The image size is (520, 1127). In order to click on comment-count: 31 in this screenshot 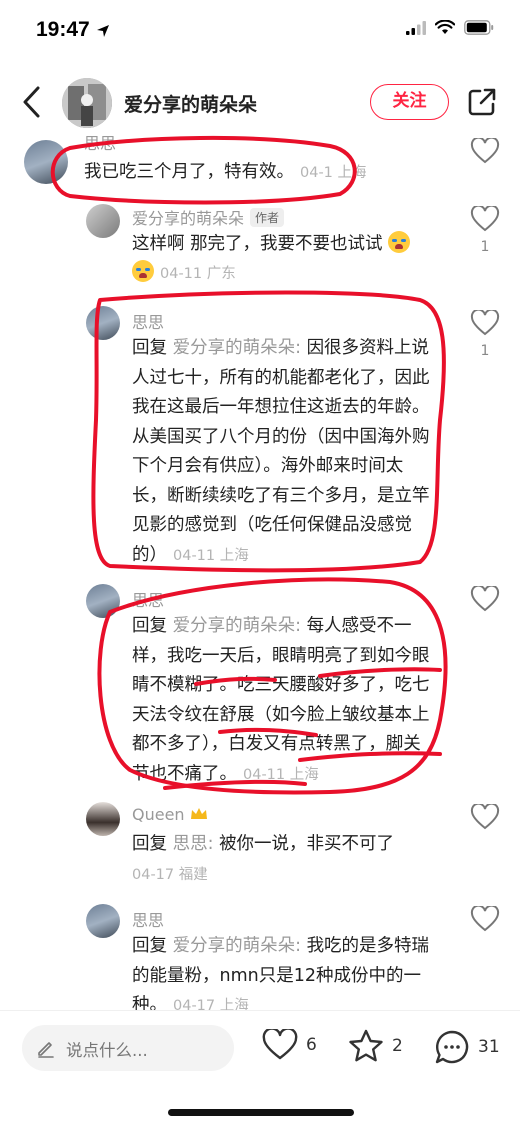, I will do `click(489, 1047)`.